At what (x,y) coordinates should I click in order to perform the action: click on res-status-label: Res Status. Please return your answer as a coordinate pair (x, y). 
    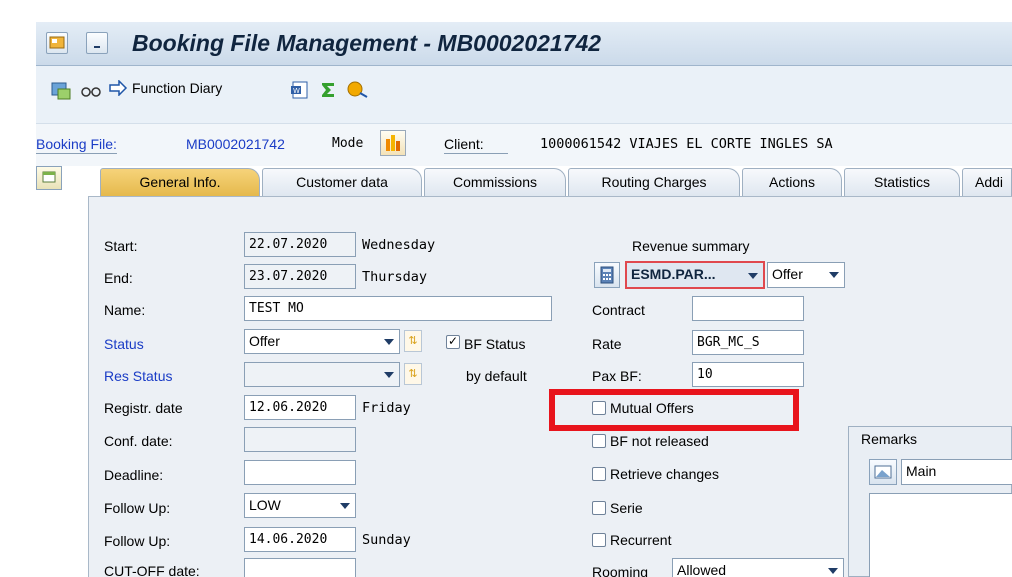
    Looking at the image, I should click on (138, 376).